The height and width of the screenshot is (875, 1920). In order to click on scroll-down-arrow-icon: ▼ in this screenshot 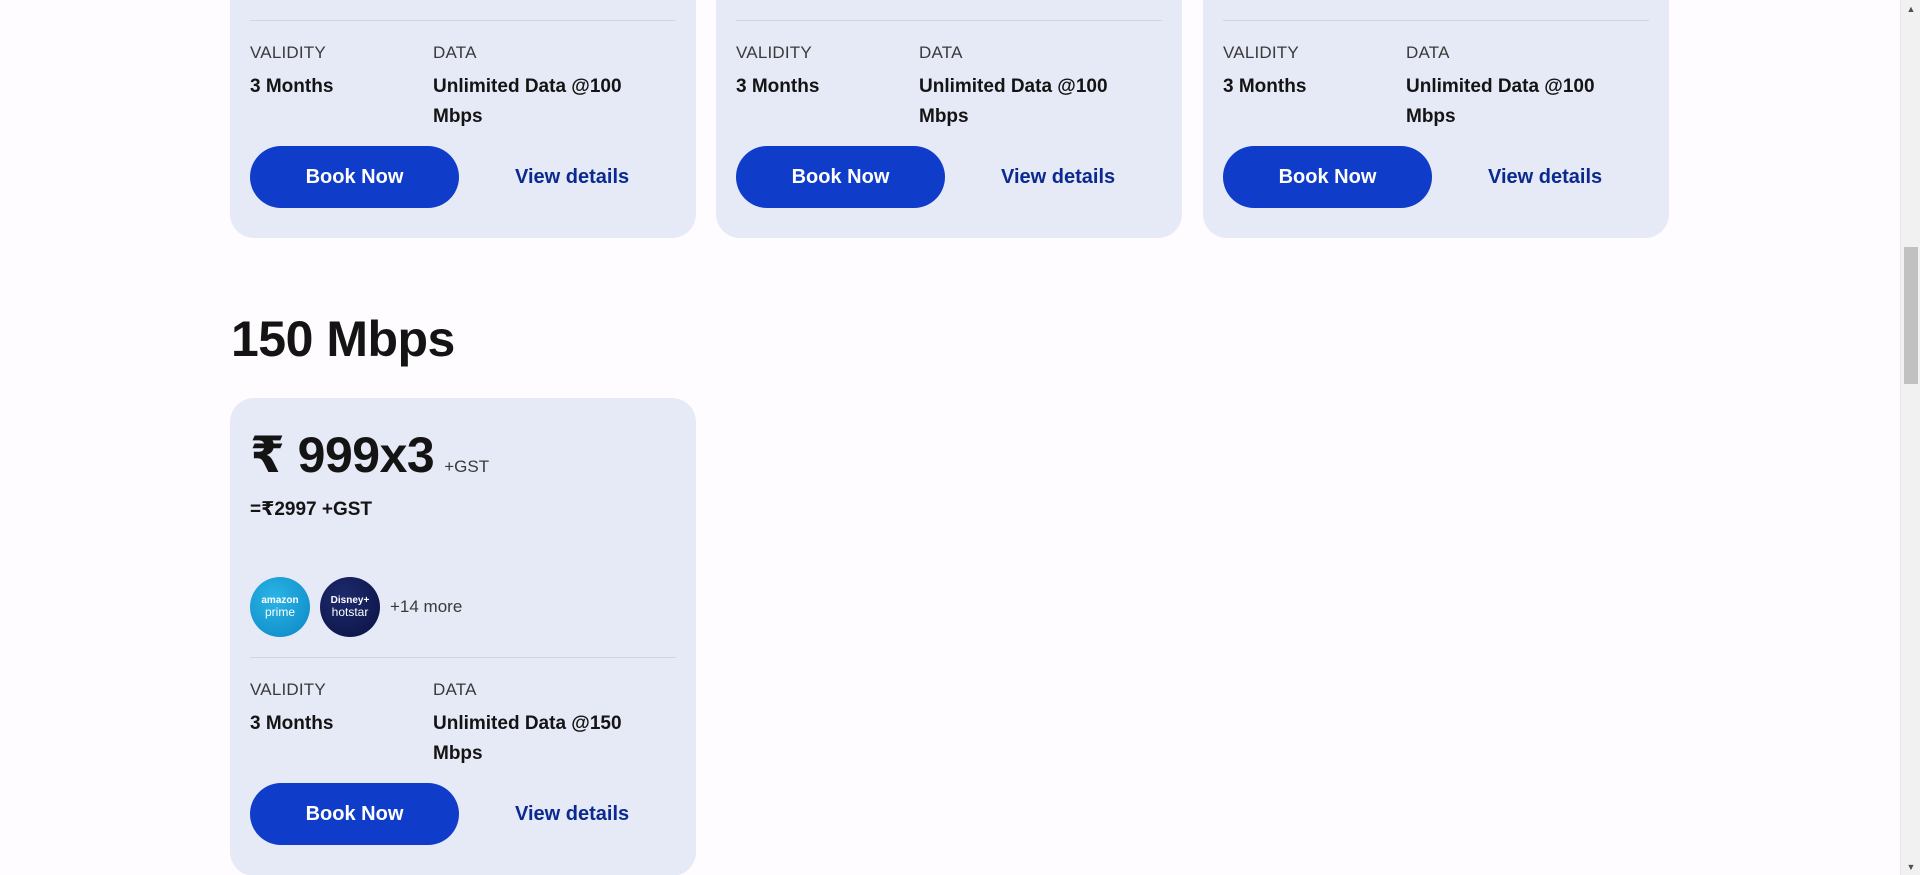, I will do `click(1910, 866)`.